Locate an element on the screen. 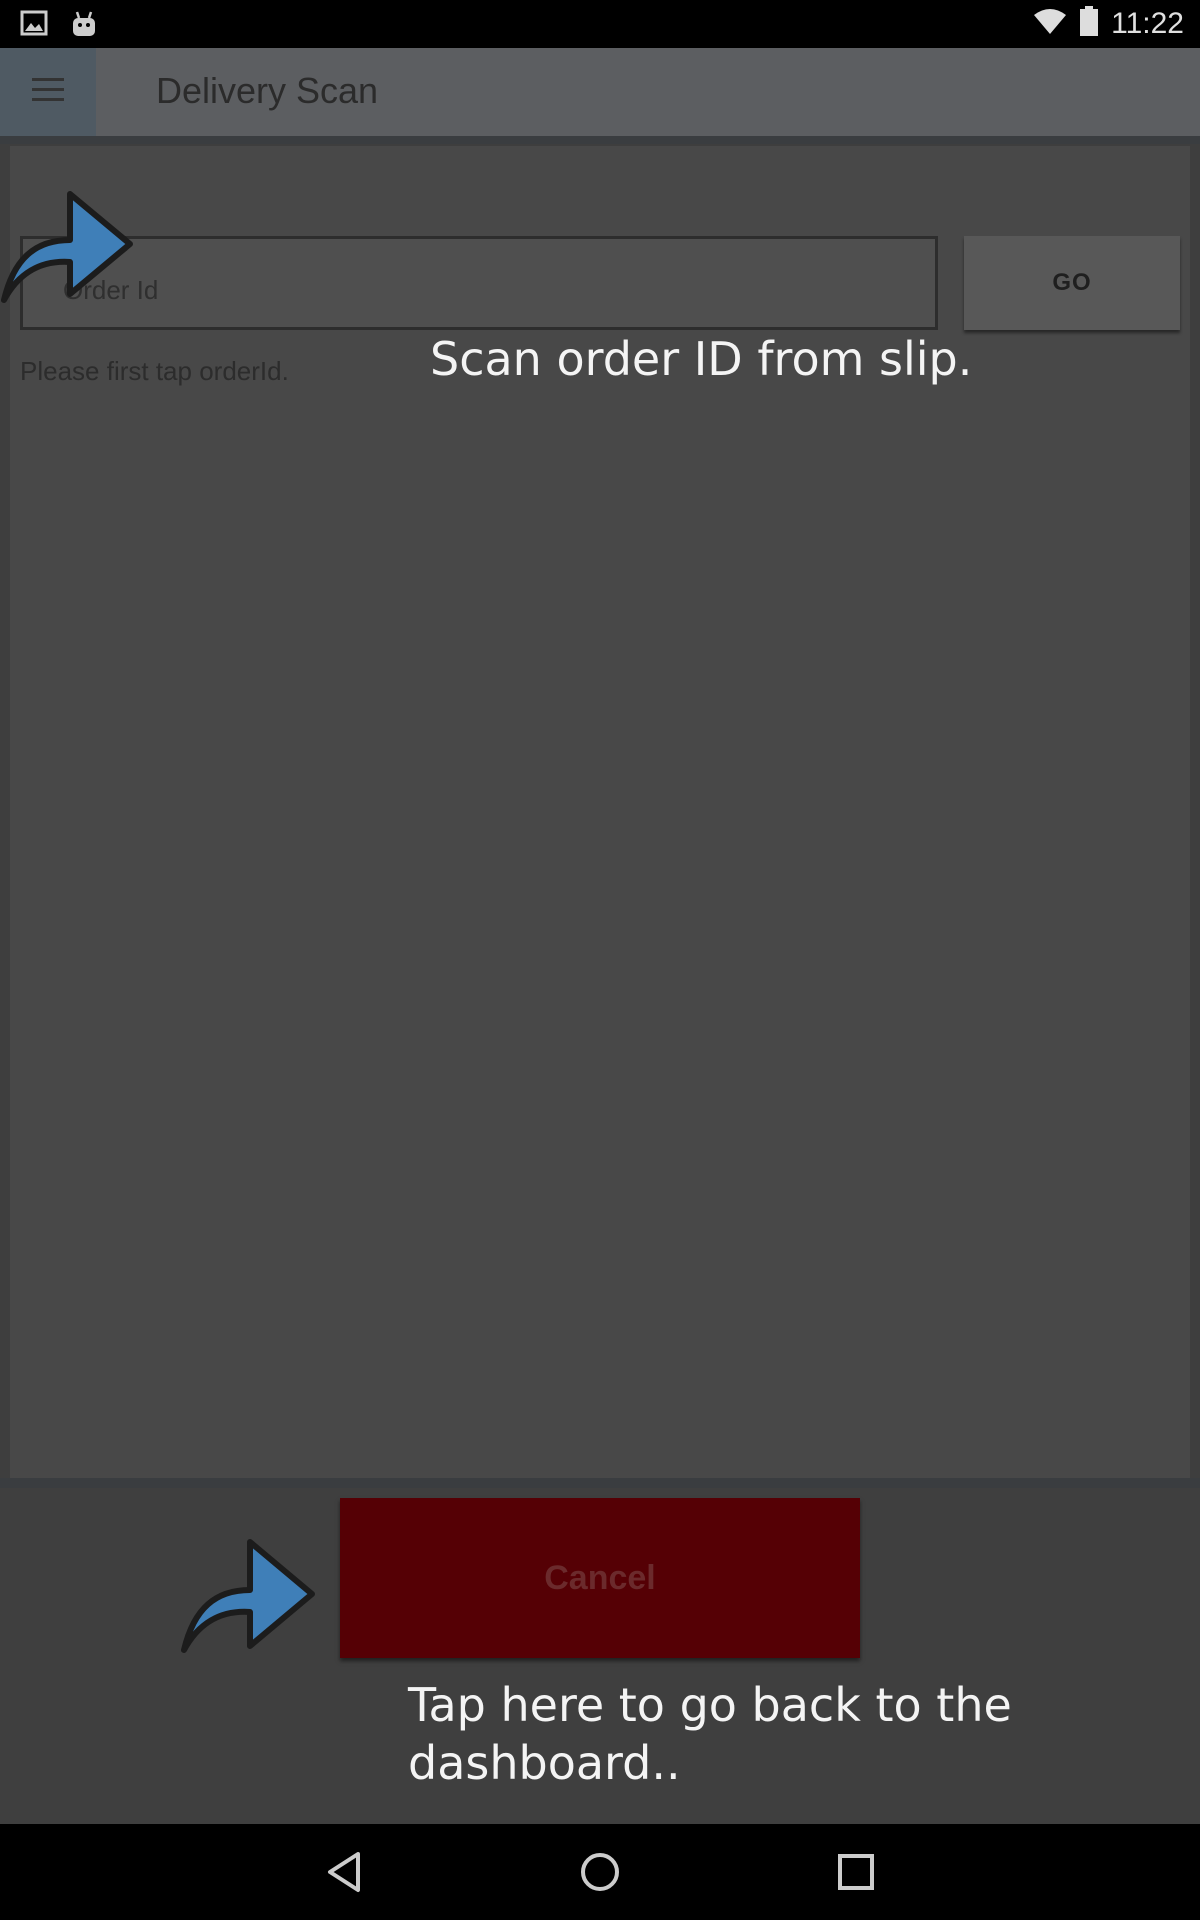  navigation-bar is located at coordinates (600, 1872).